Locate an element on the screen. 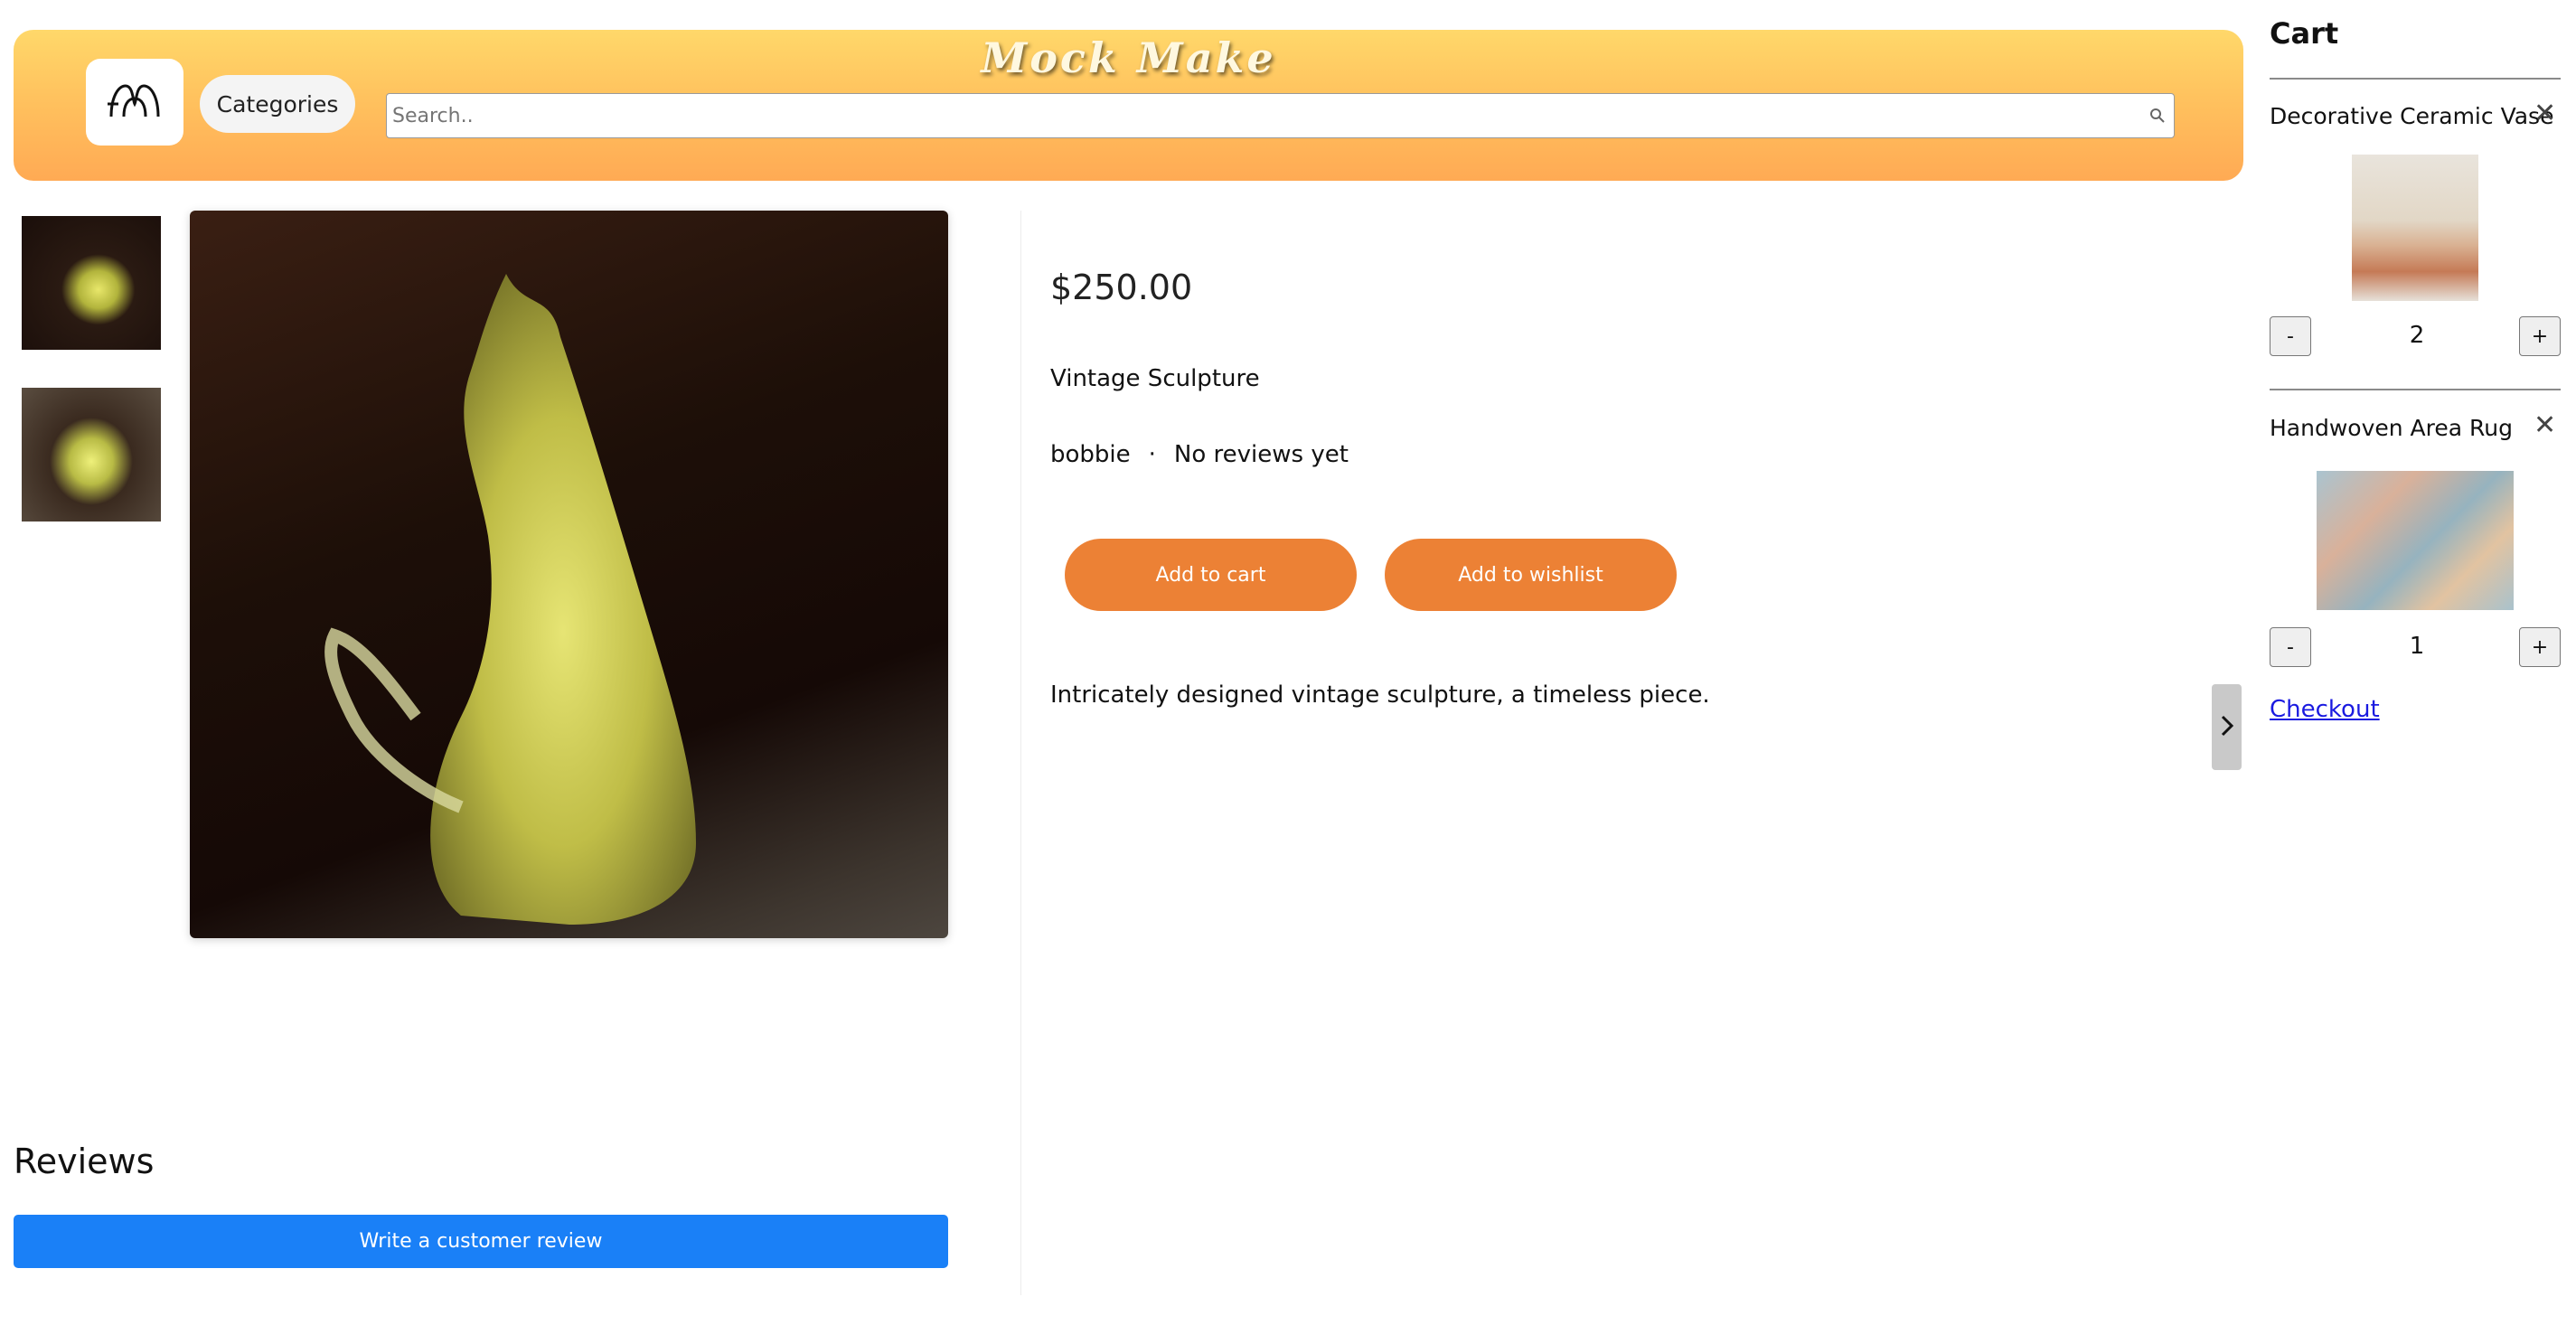 The image size is (2576, 1325). product-meta: bobbie · No reviews yet is located at coordinates (1200, 454).